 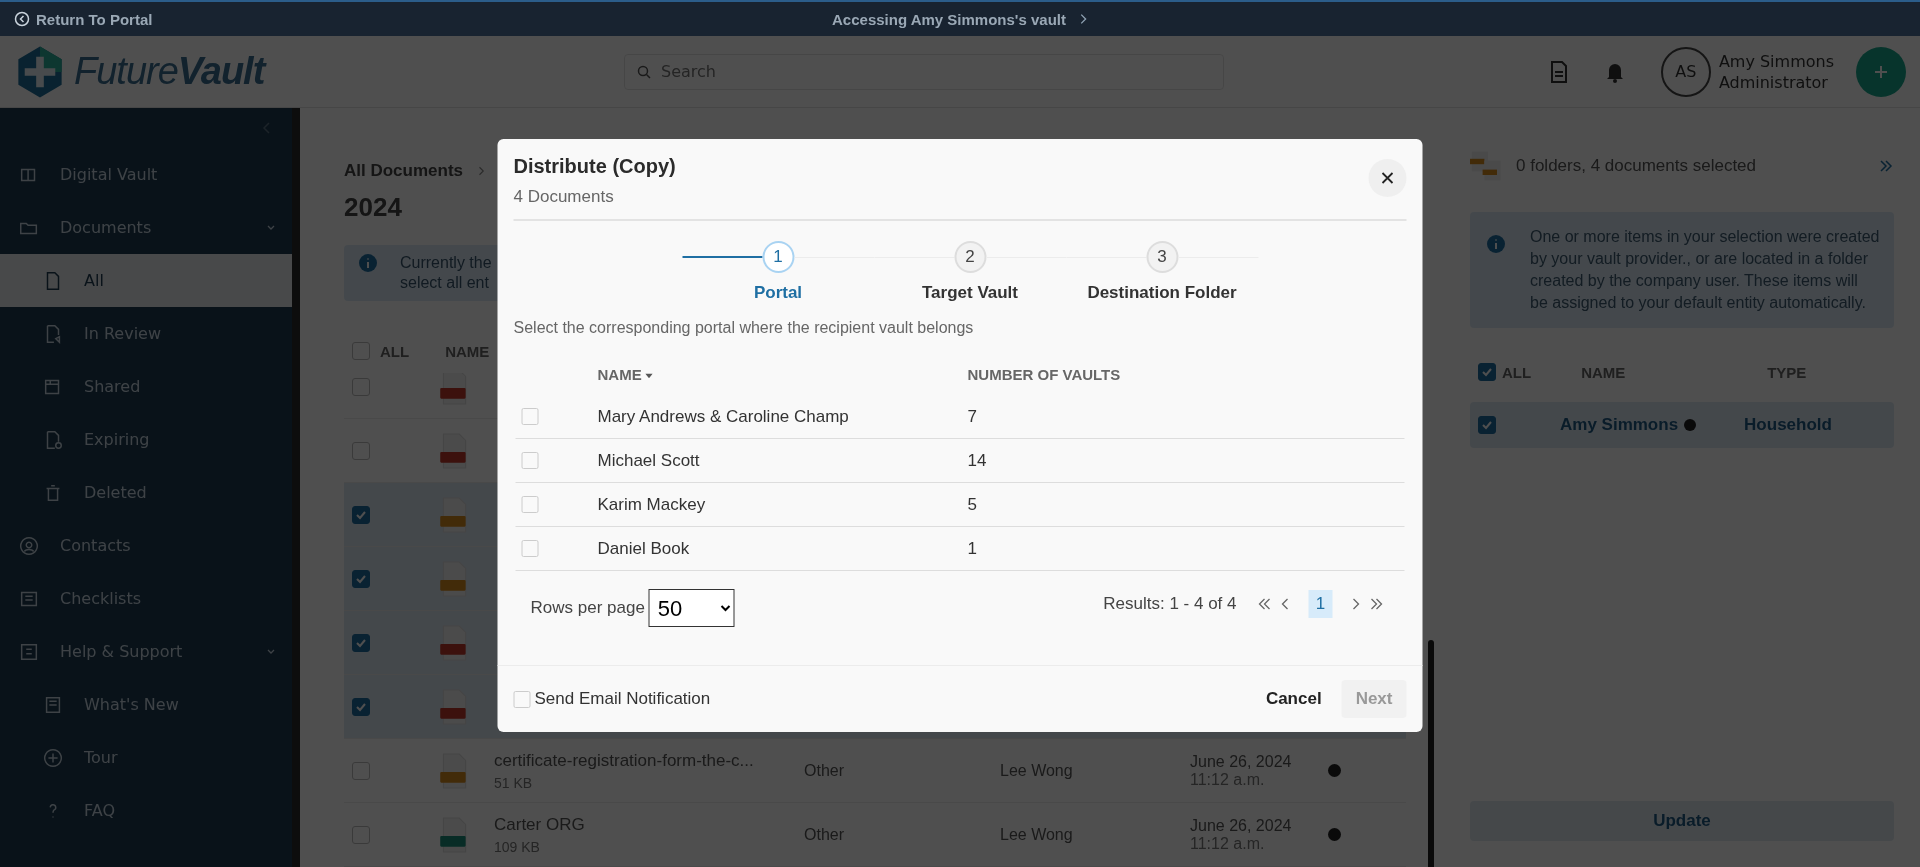 What do you see at coordinates (744, 328) in the screenshot?
I see `instruction-text: Select the corresponding portal where the recipient vault belongs` at bounding box center [744, 328].